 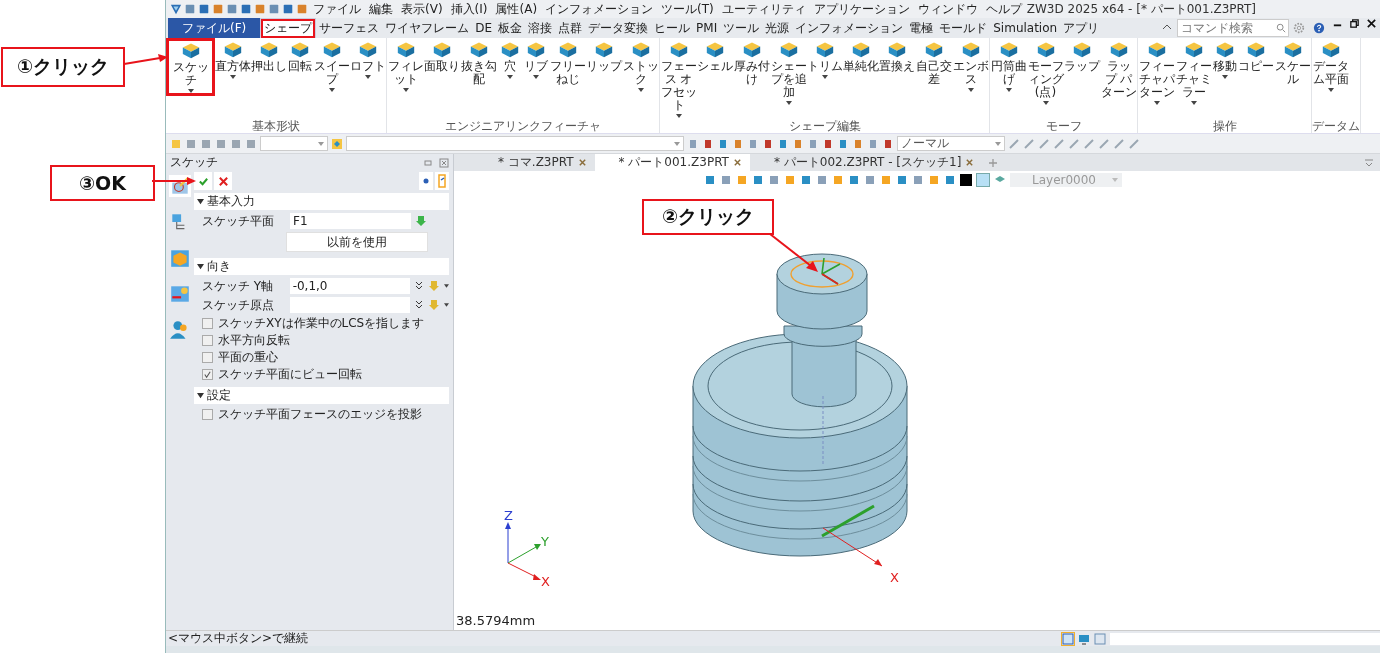 I want to click on ribbon-button: スケッチ, so click(x=190, y=67).